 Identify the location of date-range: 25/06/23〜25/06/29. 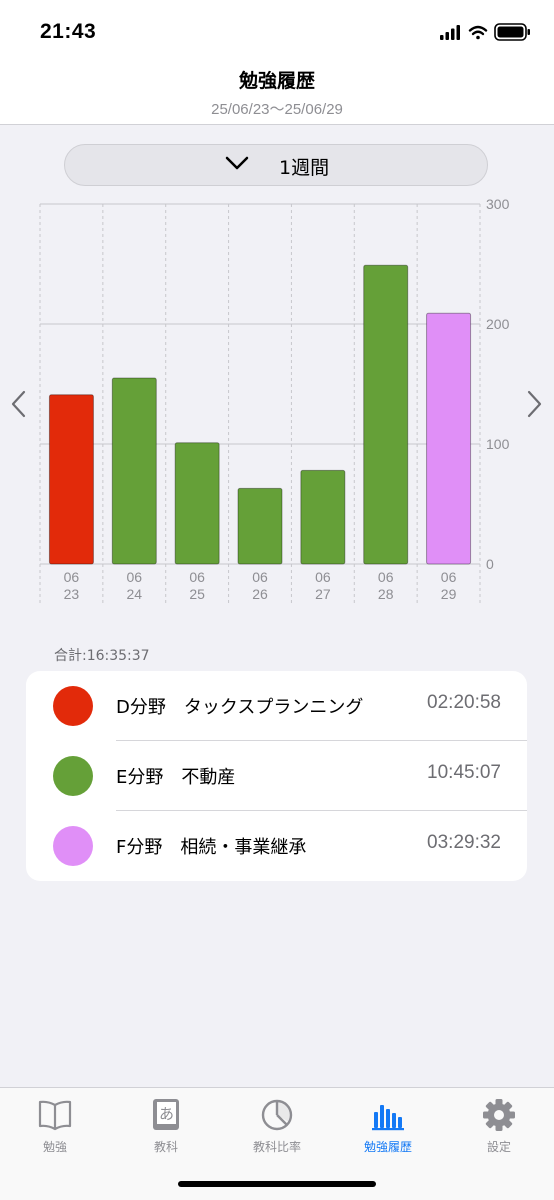
(277, 109).